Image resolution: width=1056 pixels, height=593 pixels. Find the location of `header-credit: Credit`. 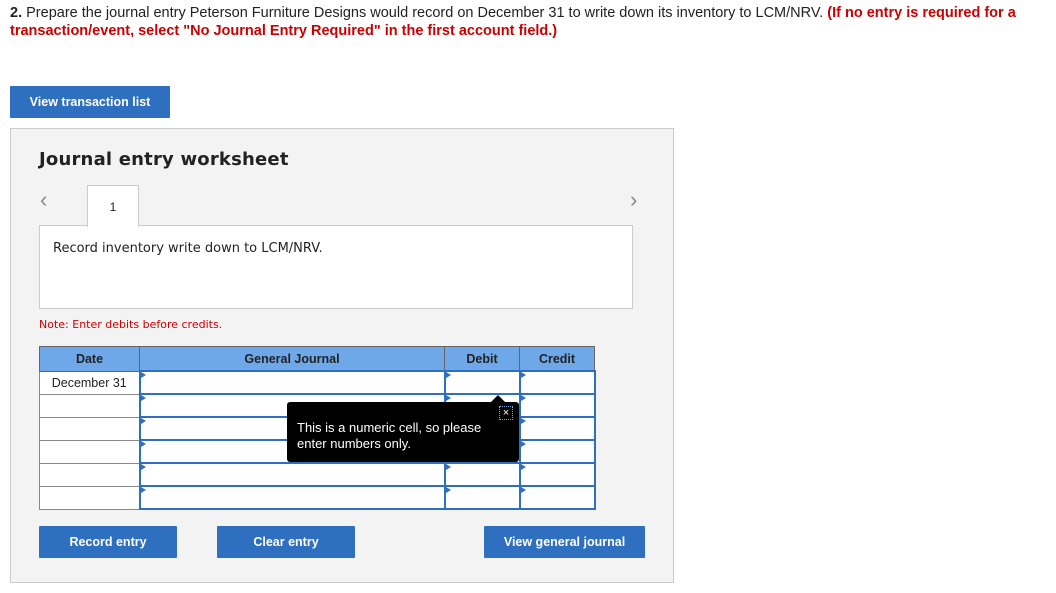

header-credit: Credit is located at coordinates (557, 359).